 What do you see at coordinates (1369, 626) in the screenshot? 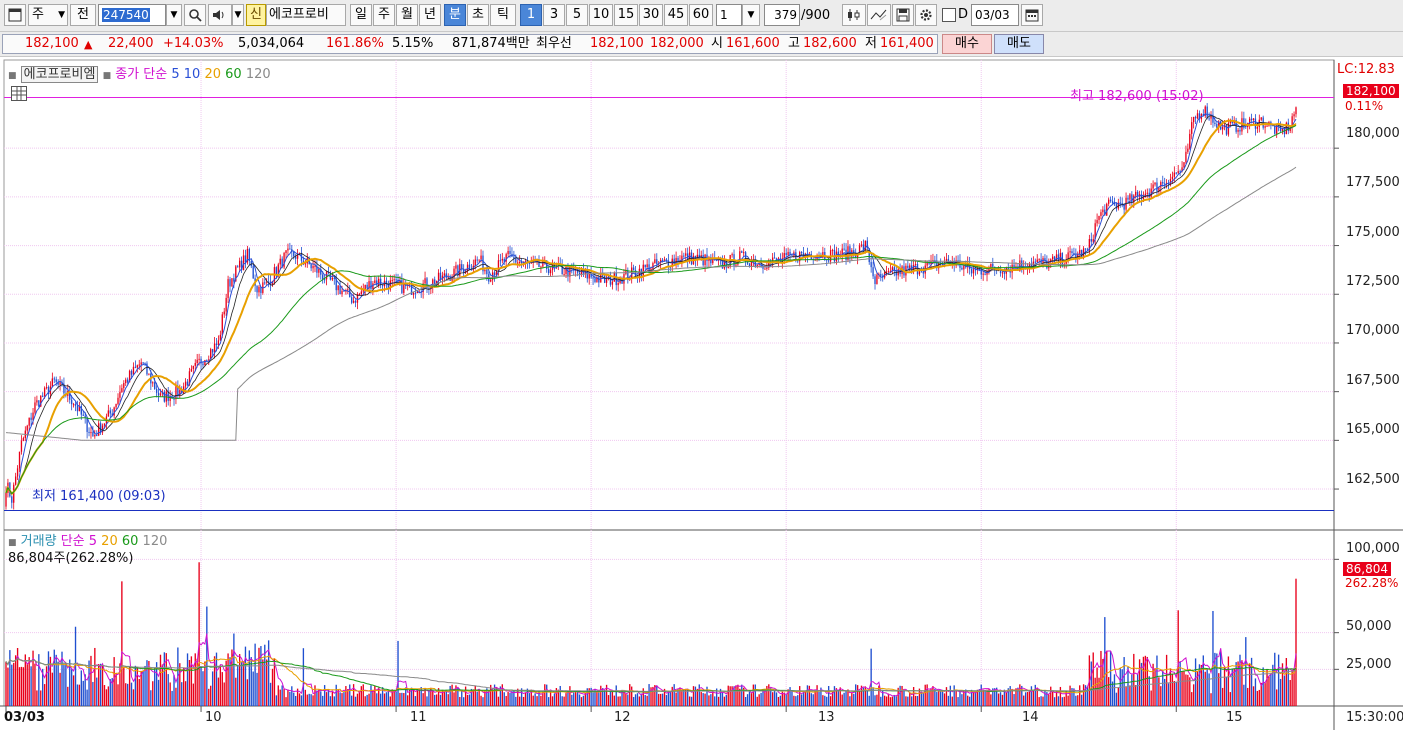
I see `volume-tick: 50,000` at bounding box center [1369, 626].